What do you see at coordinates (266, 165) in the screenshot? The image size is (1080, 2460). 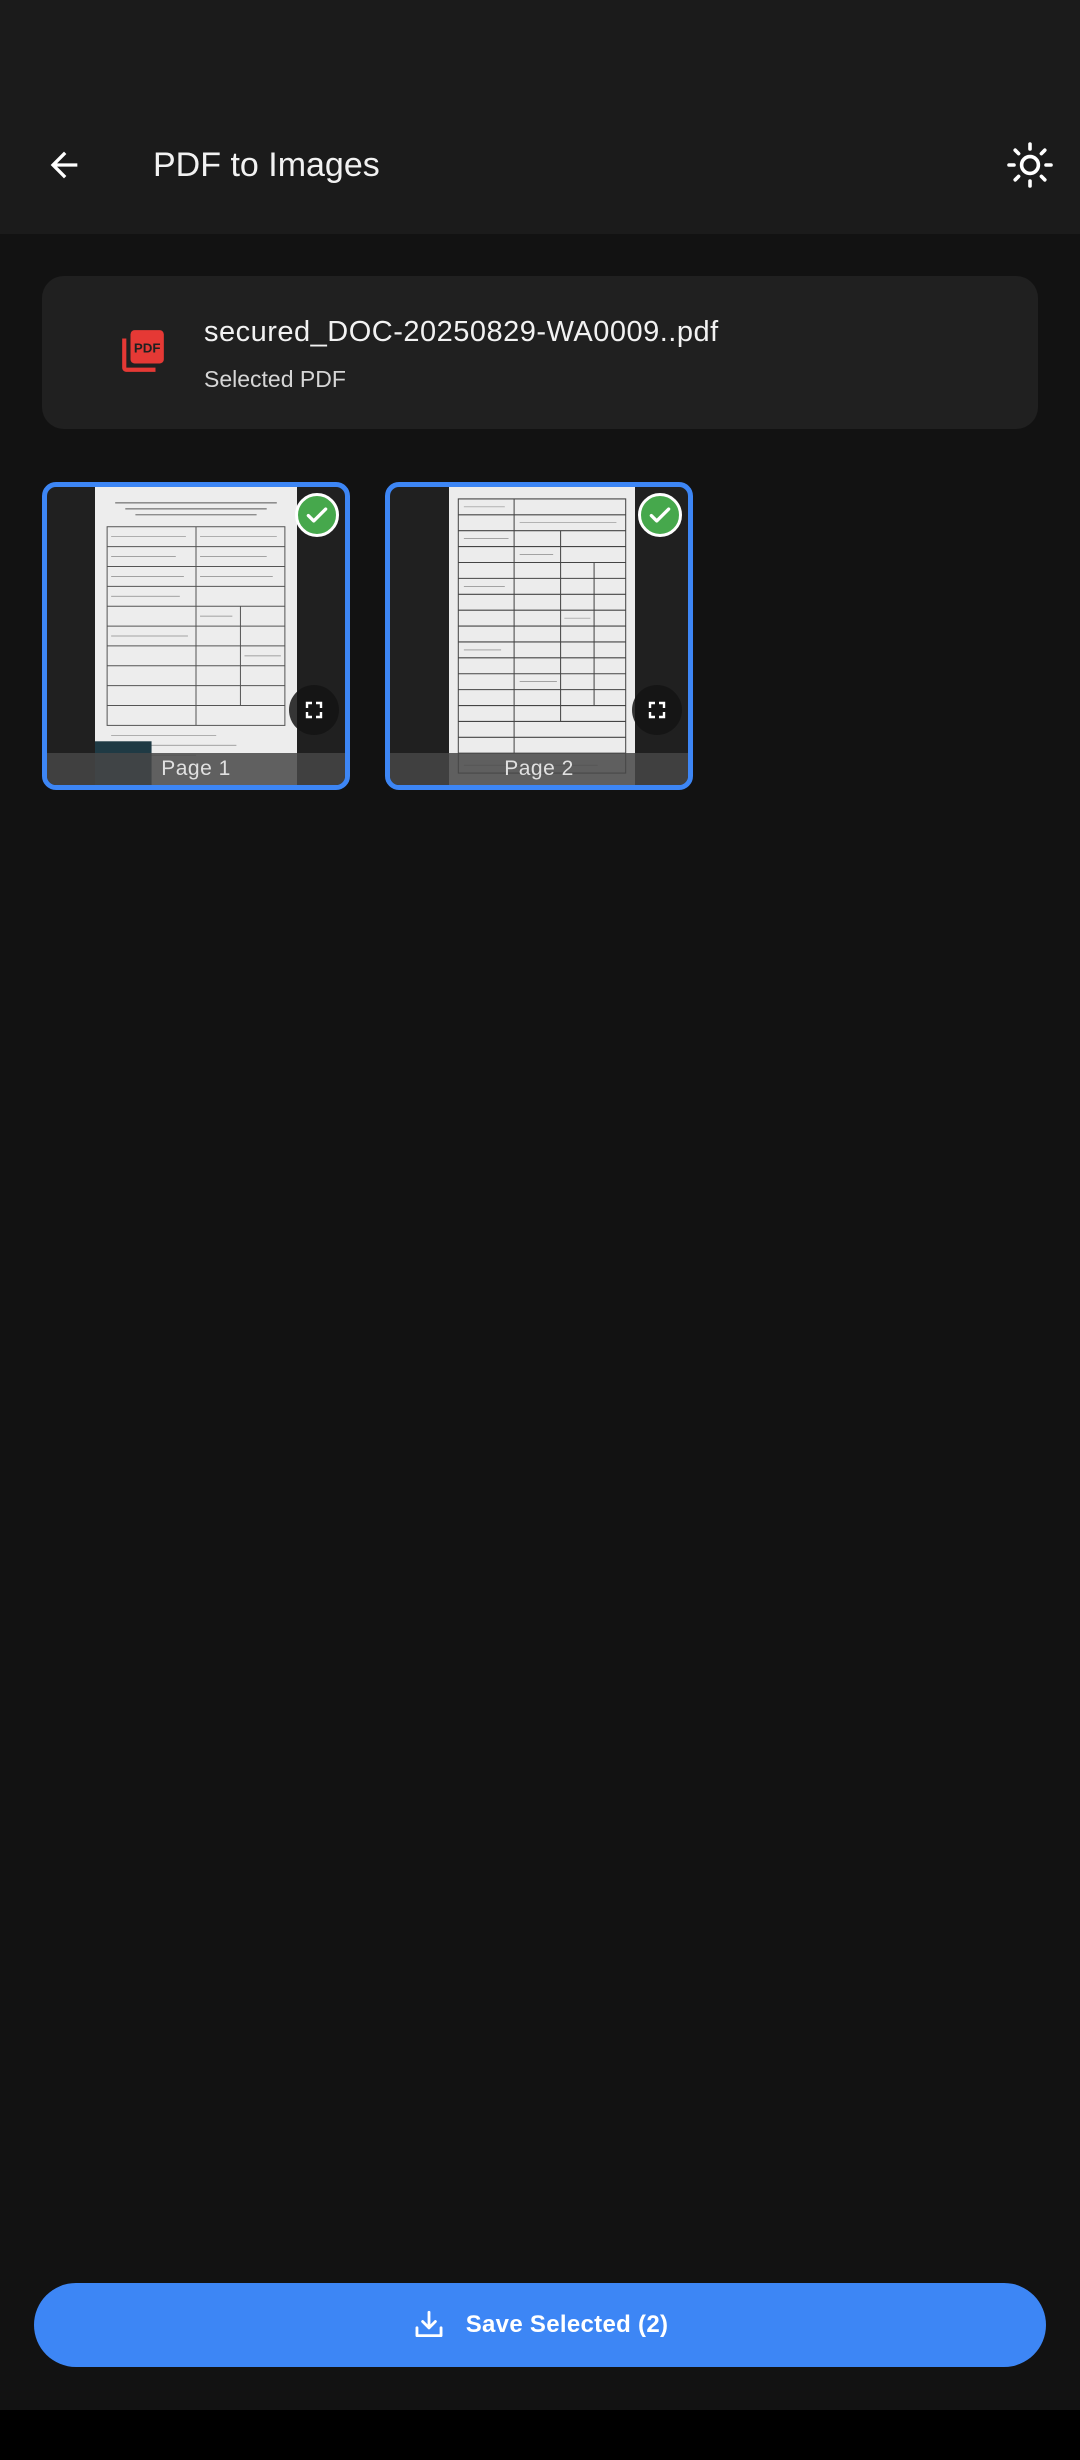 I see `page-title: PDF to Images` at bounding box center [266, 165].